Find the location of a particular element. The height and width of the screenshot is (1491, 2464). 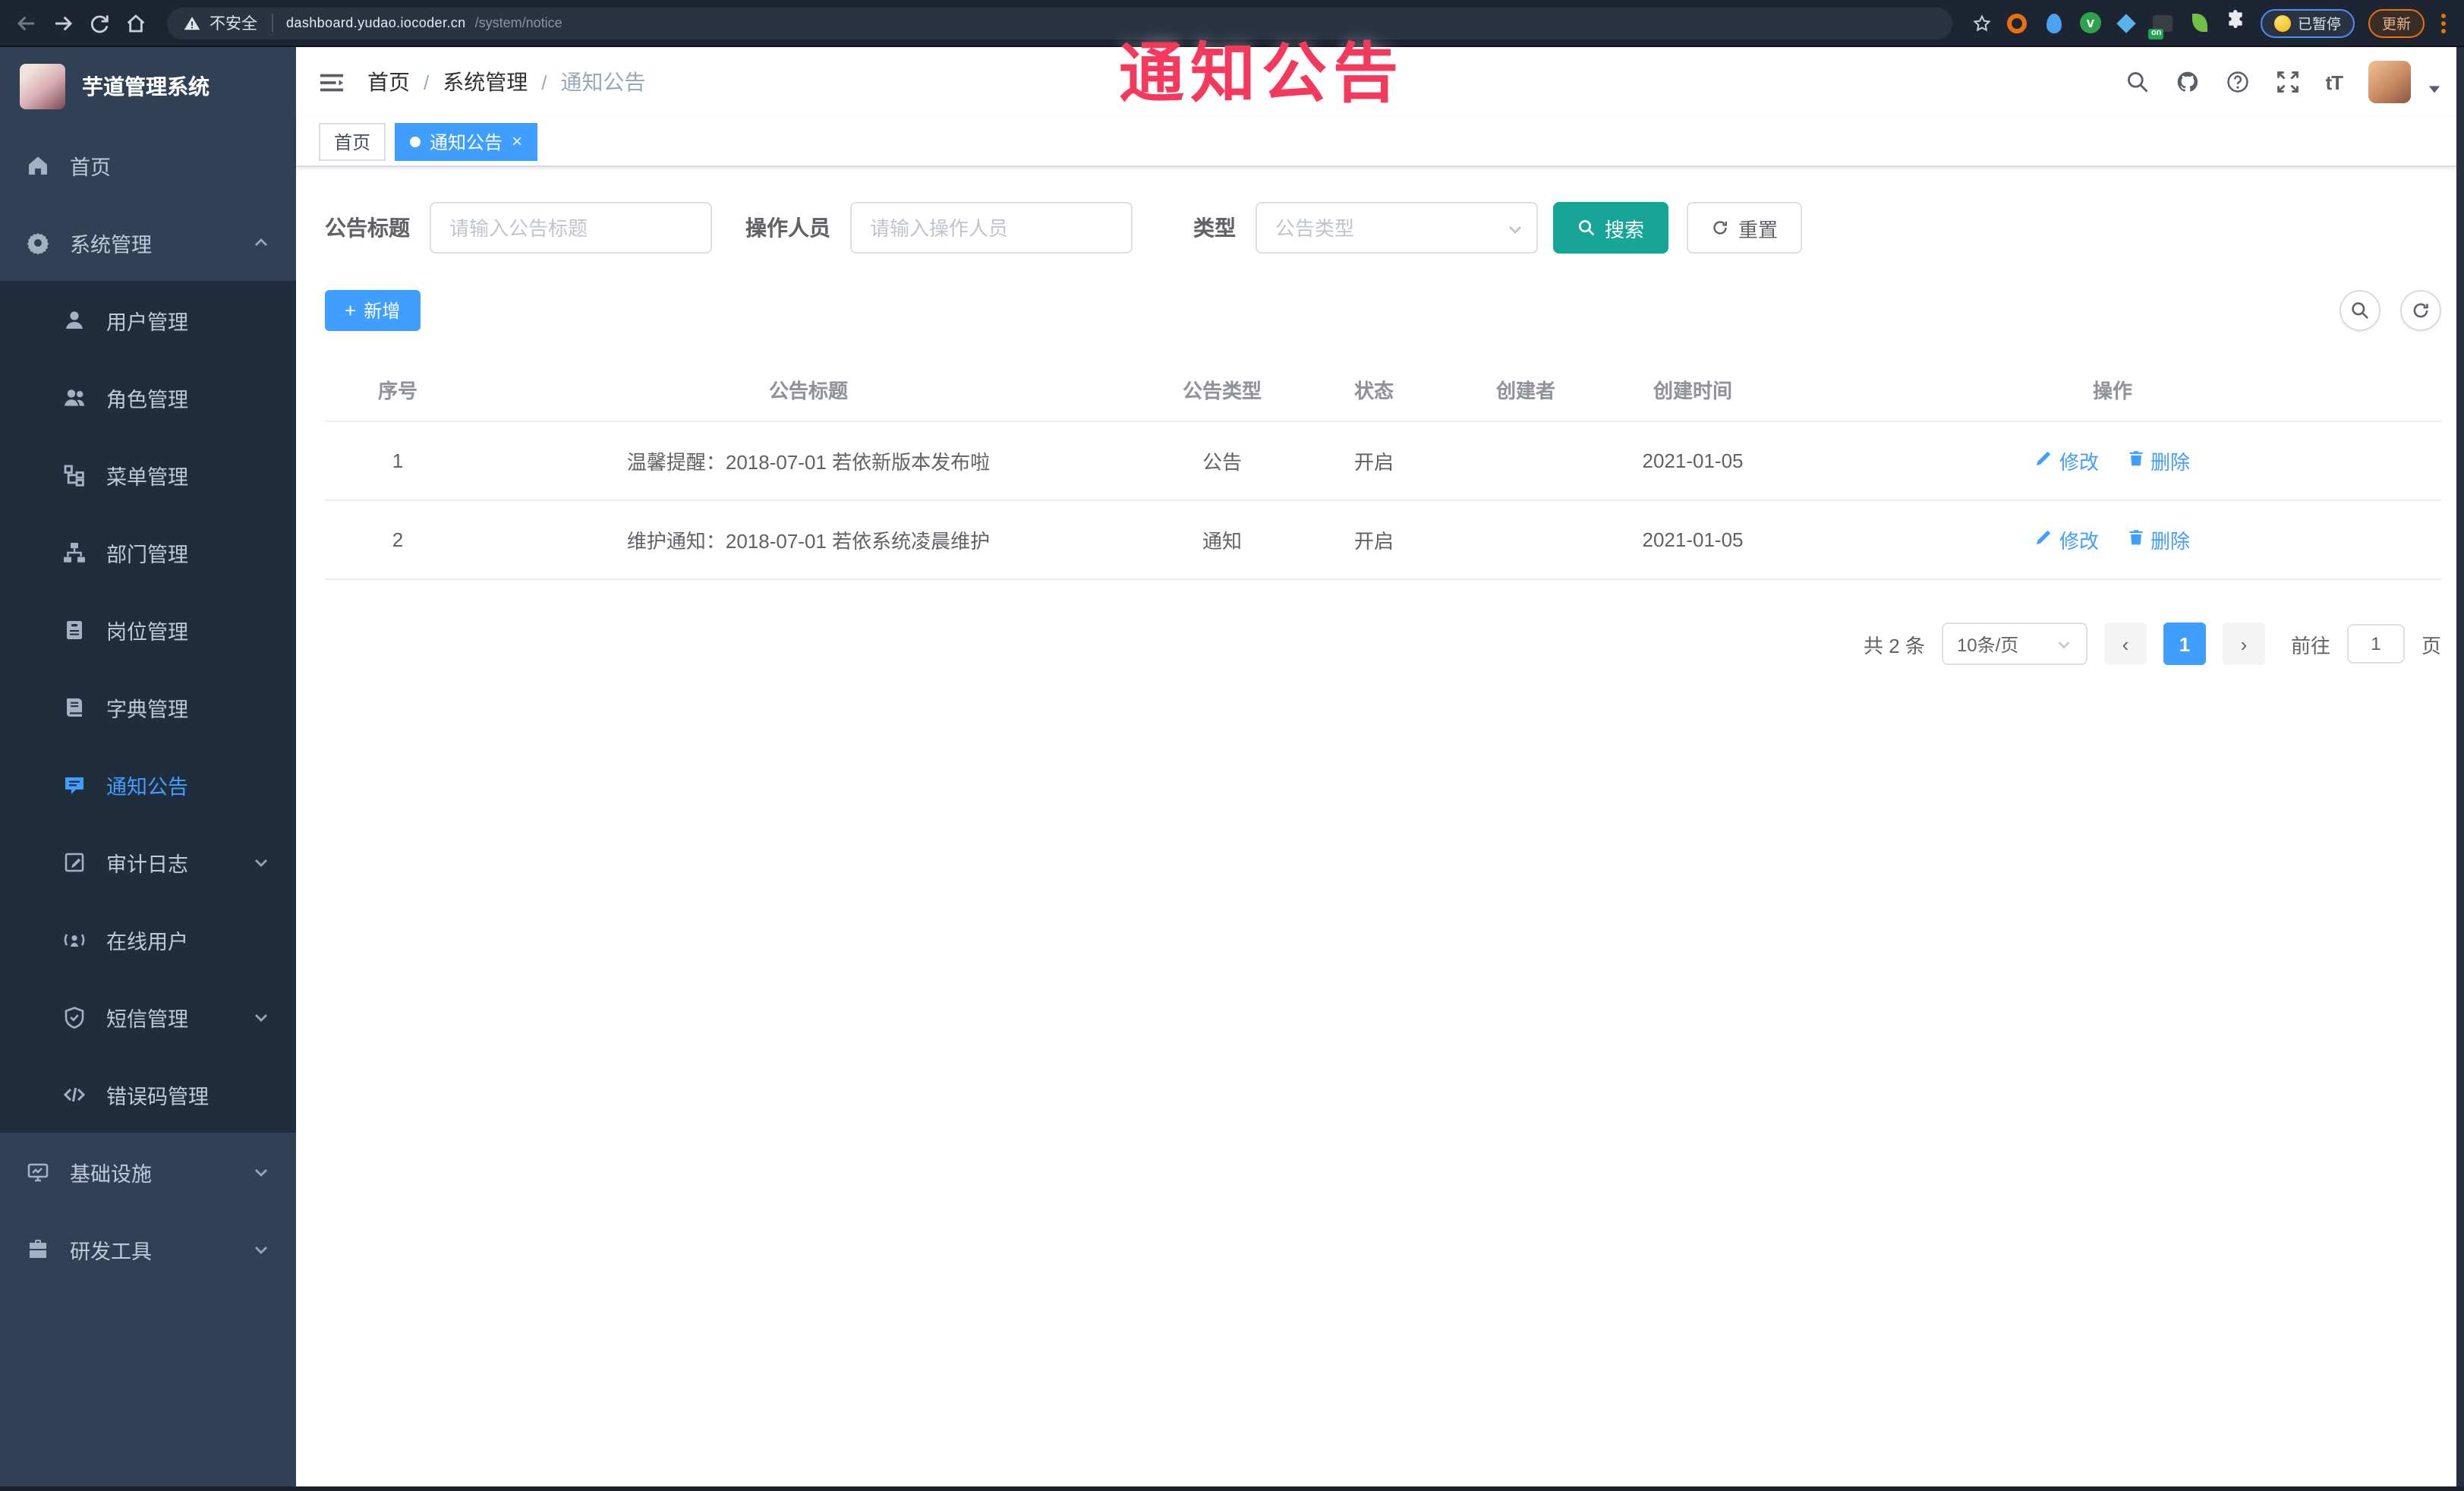

refresh-icon is located at coordinates (2420, 309).